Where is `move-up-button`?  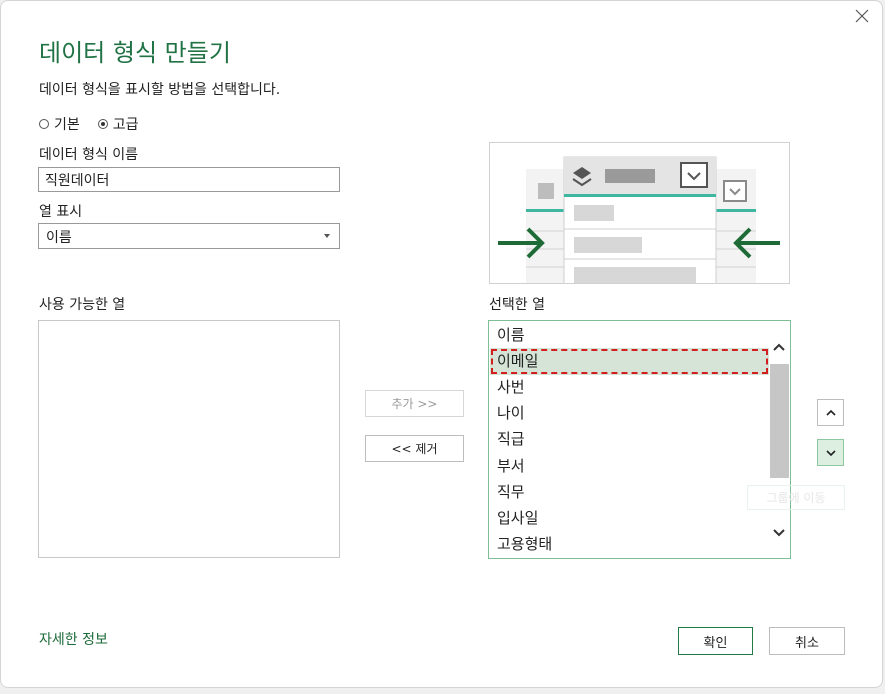
move-up-button is located at coordinates (830, 412).